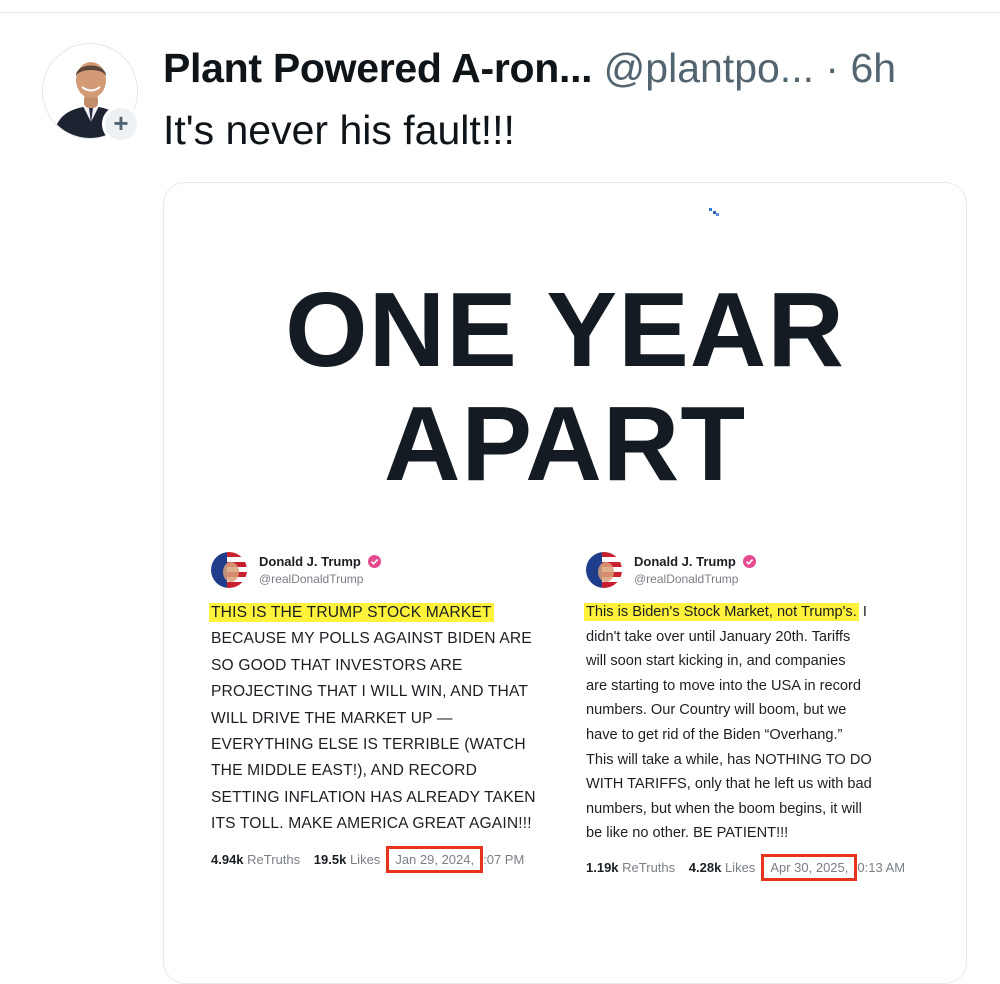 Image resolution: width=1000 pixels, height=984 pixels. What do you see at coordinates (881, 867) in the screenshot?
I see `post-time: 0:13 AM` at bounding box center [881, 867].